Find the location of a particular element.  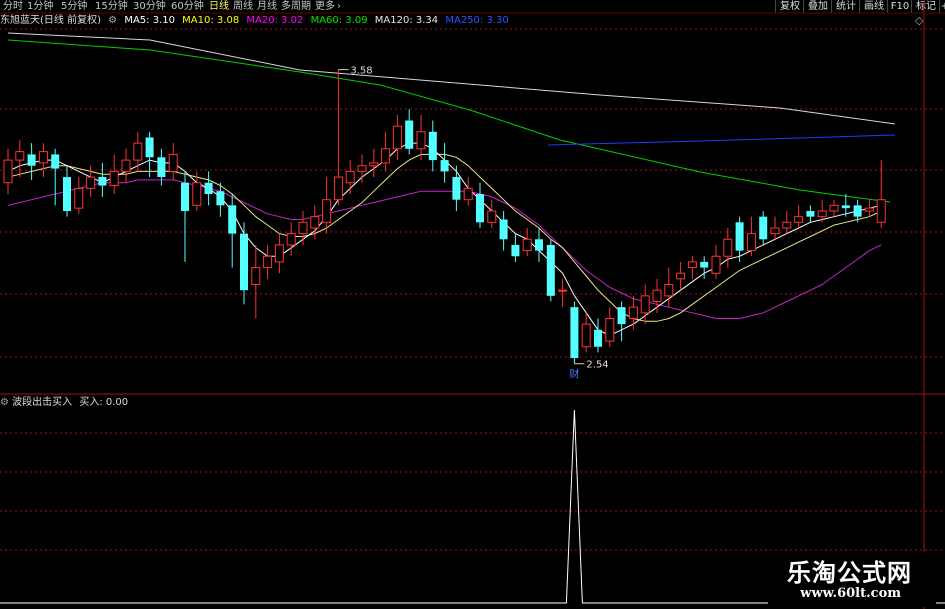

indicator-bar: ⚙ 波段出击买入 买入: 0.00 is located at coordinates (64, 403).